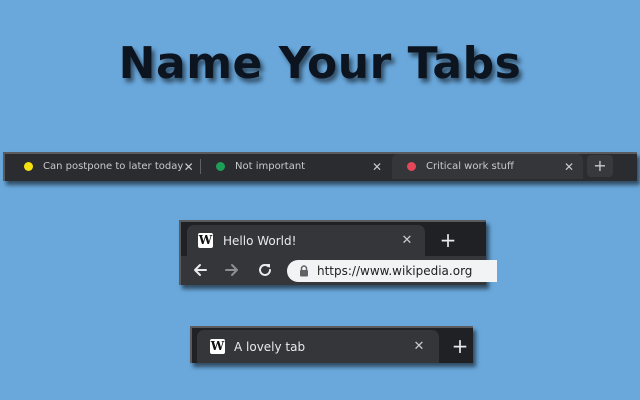 The width and height of the screenshot is (640, 400). Describe the element at coordinates (306, 240) in the screenshot. I see `tab-hello-world: W Hello World! ✕` at that location.